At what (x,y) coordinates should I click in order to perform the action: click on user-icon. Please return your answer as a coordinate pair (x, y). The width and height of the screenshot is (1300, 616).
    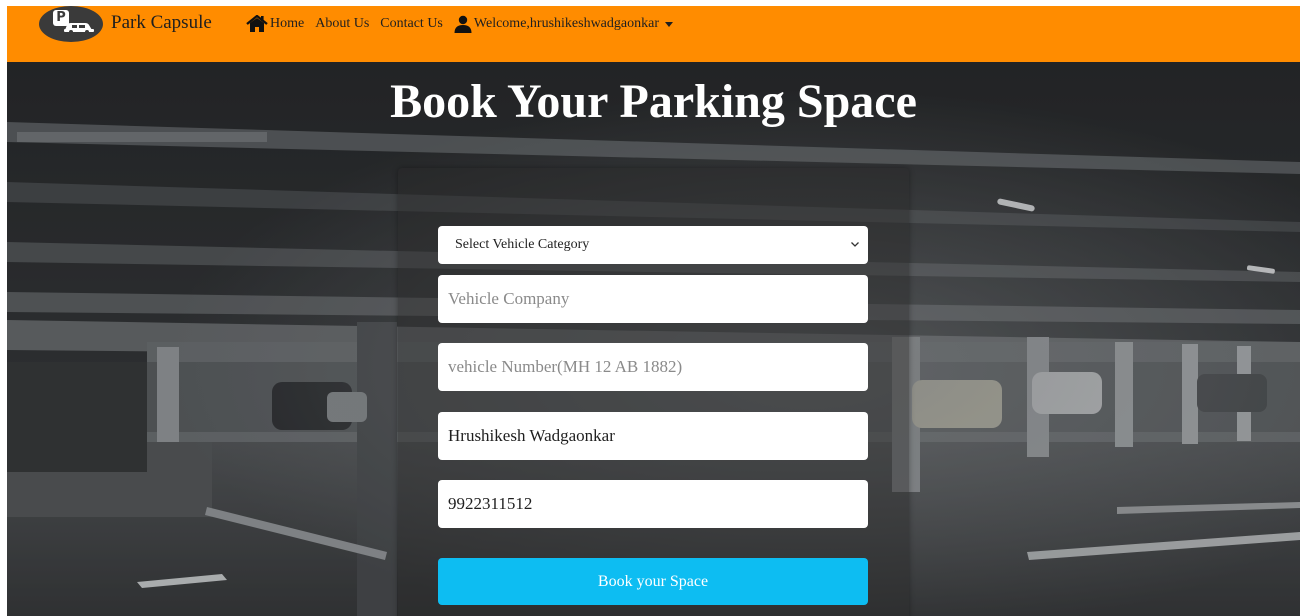
    Looking at the image, I should click on (463, 24).